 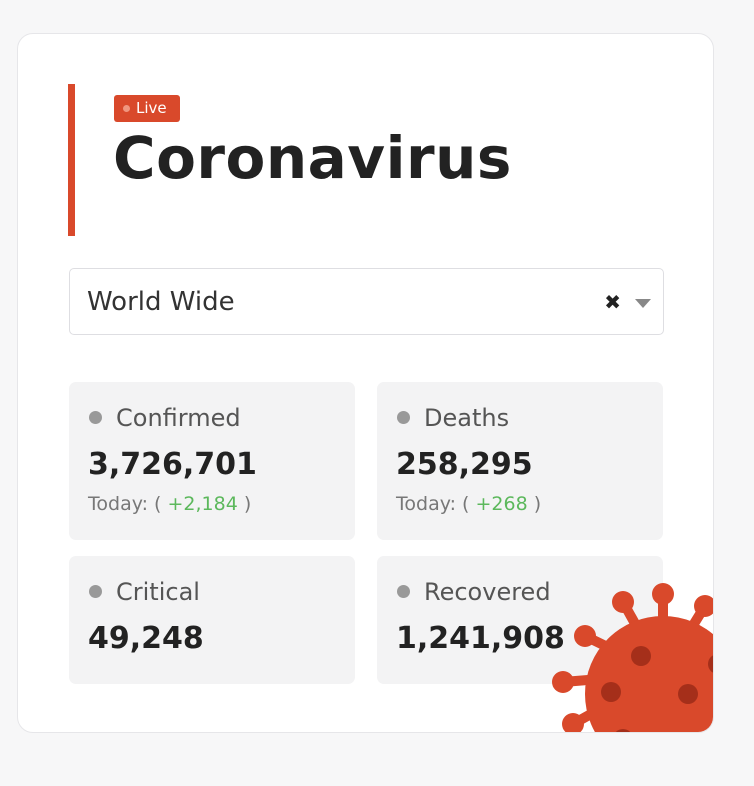 I want to click on live-badge: Live, so click(x=147, y=108).